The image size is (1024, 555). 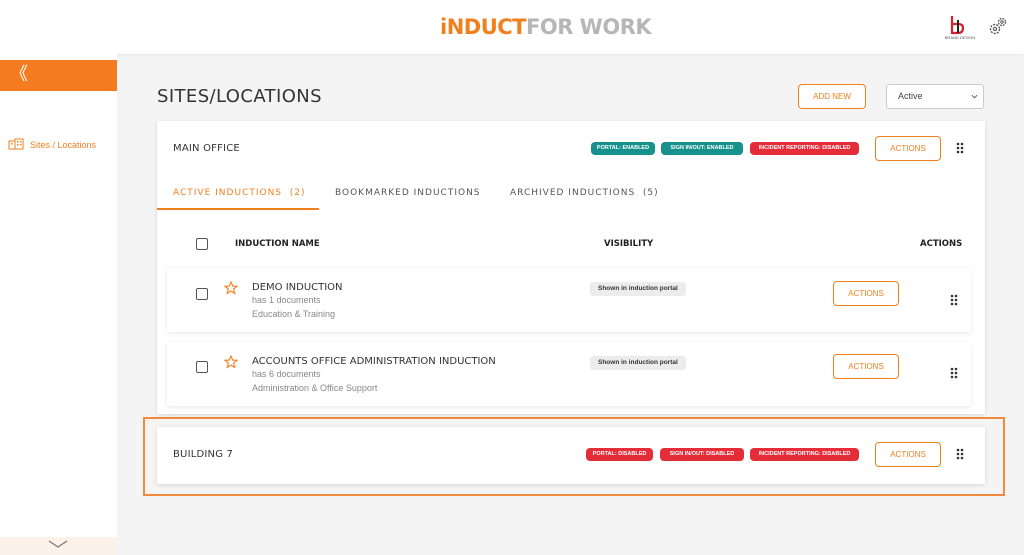 I want to click on double-chevron-left-icon: 《, so click(x=19, y=74).